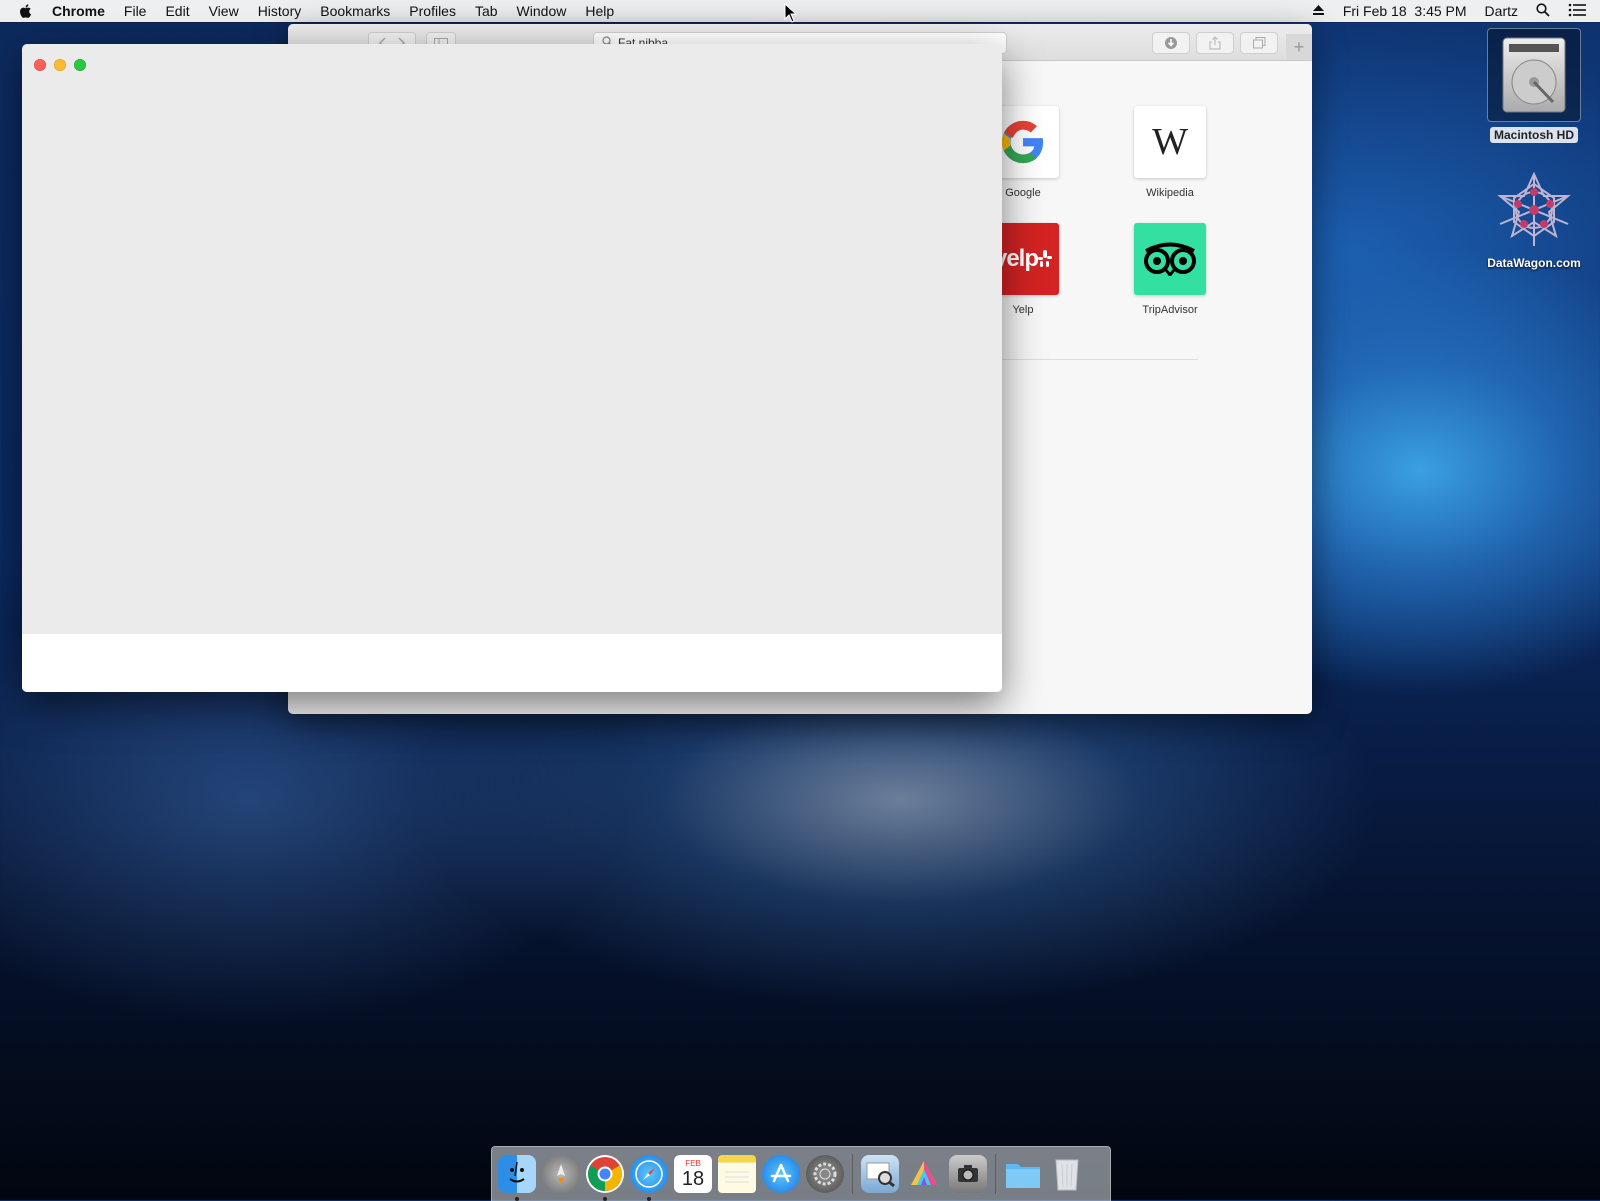 The image size is (1600, 1201). What do you see at coordinates (1171, 43) in the screenshot?
I see `downloads-button` at bounding box center [1171, 43].